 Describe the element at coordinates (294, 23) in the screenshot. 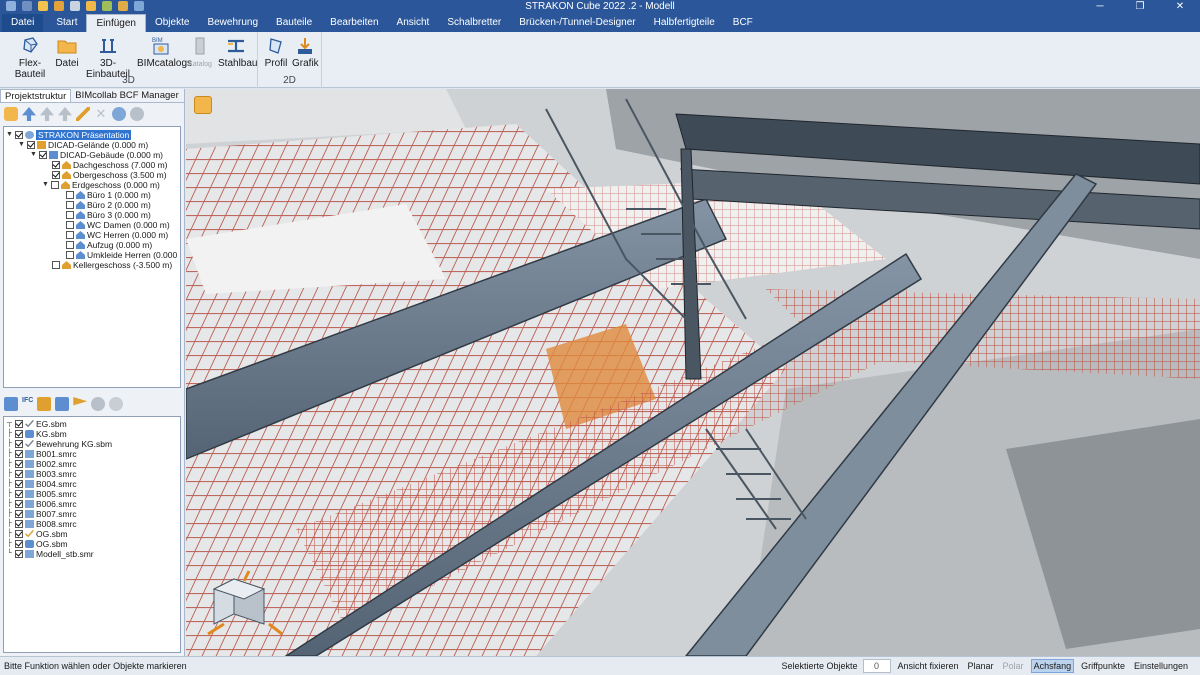

I see `tab-bauteile: Bauteile` at that location.